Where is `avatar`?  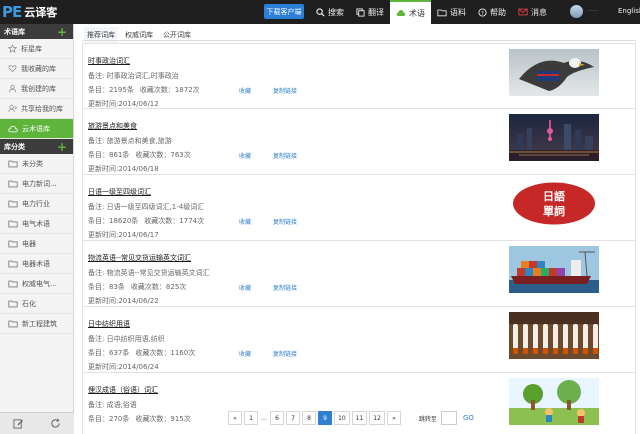 avatar is located at coordinates (576, 11).